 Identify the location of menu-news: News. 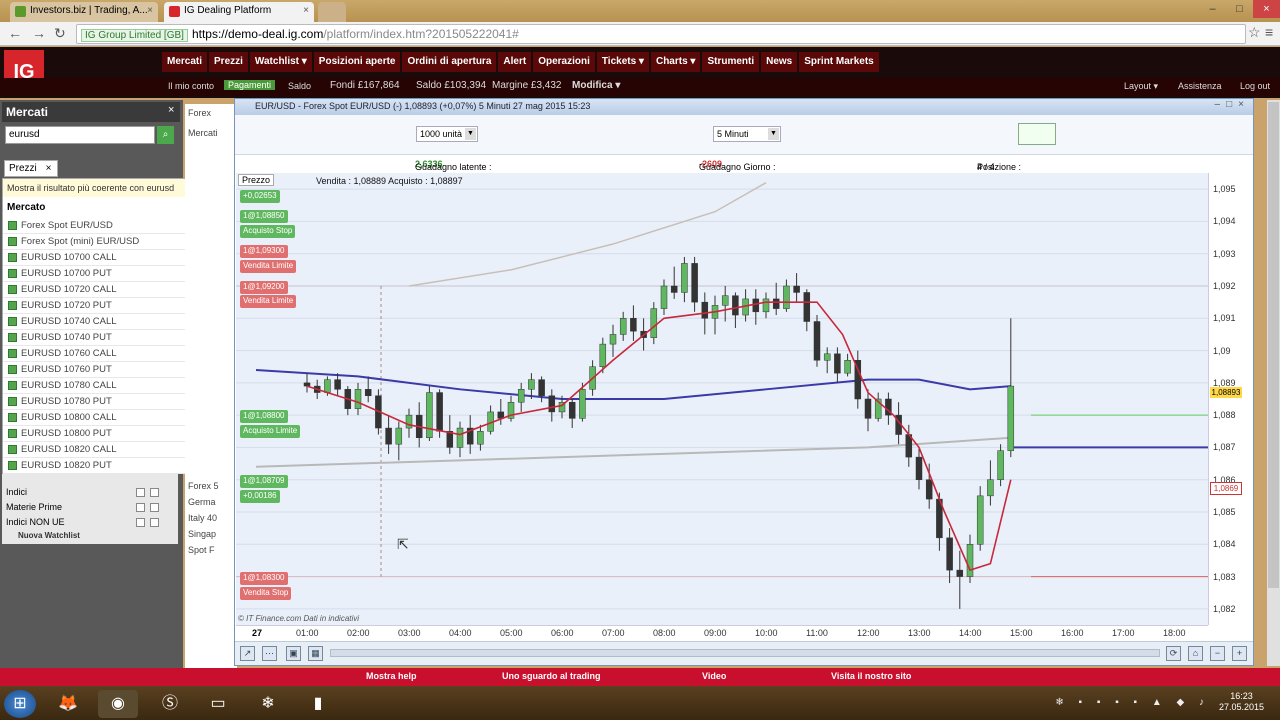
(779, 62).